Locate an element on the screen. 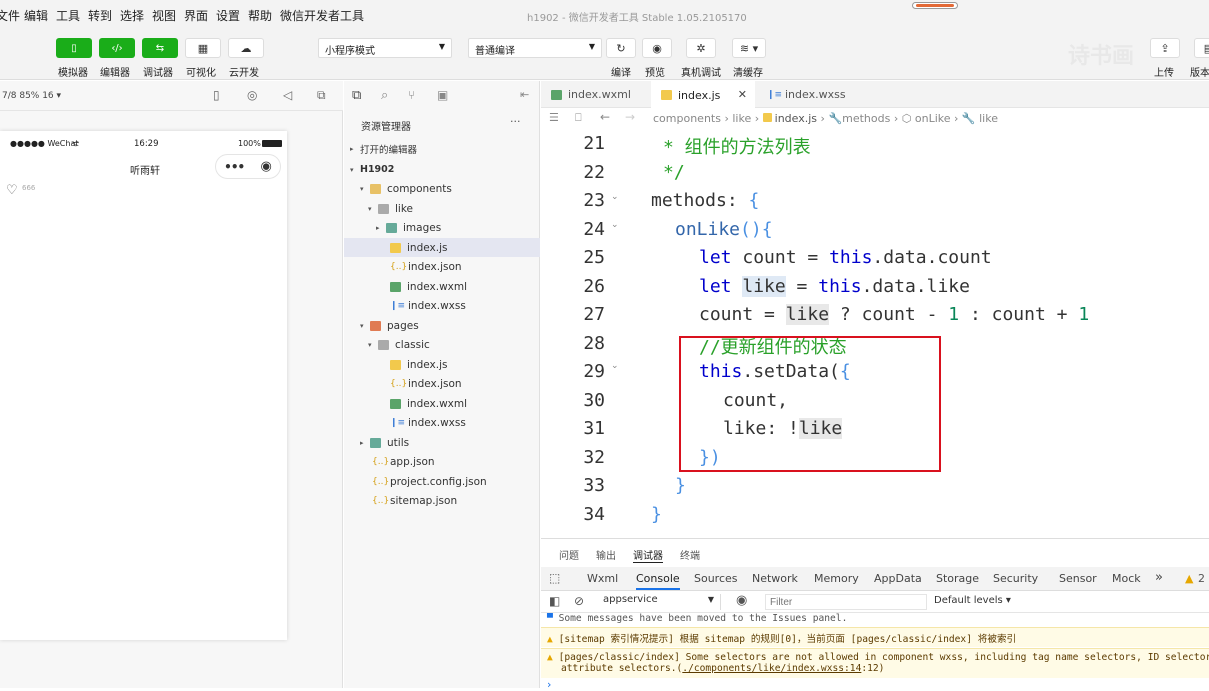  tab-terminal: 终端 is located at coordinates (690, 554).